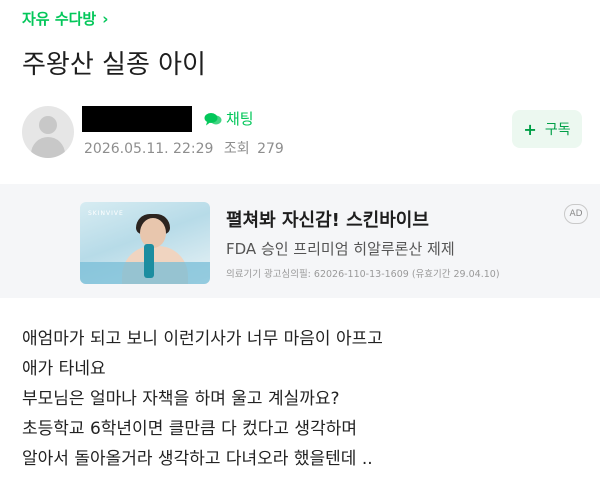  Describe the element at coordinates (48, 147) in the screenshot. I see `avatar-body-shape` at that location.